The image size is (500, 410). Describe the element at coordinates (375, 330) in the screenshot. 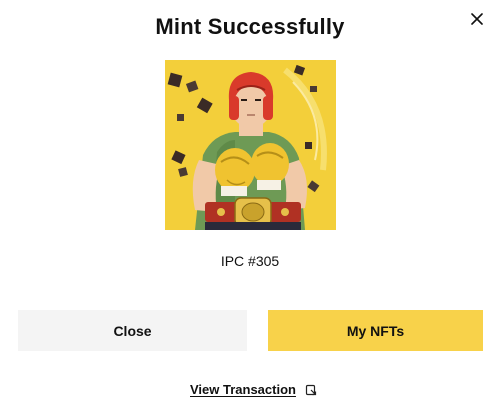

I see `my-nfts-button: My NFTs` at that location.